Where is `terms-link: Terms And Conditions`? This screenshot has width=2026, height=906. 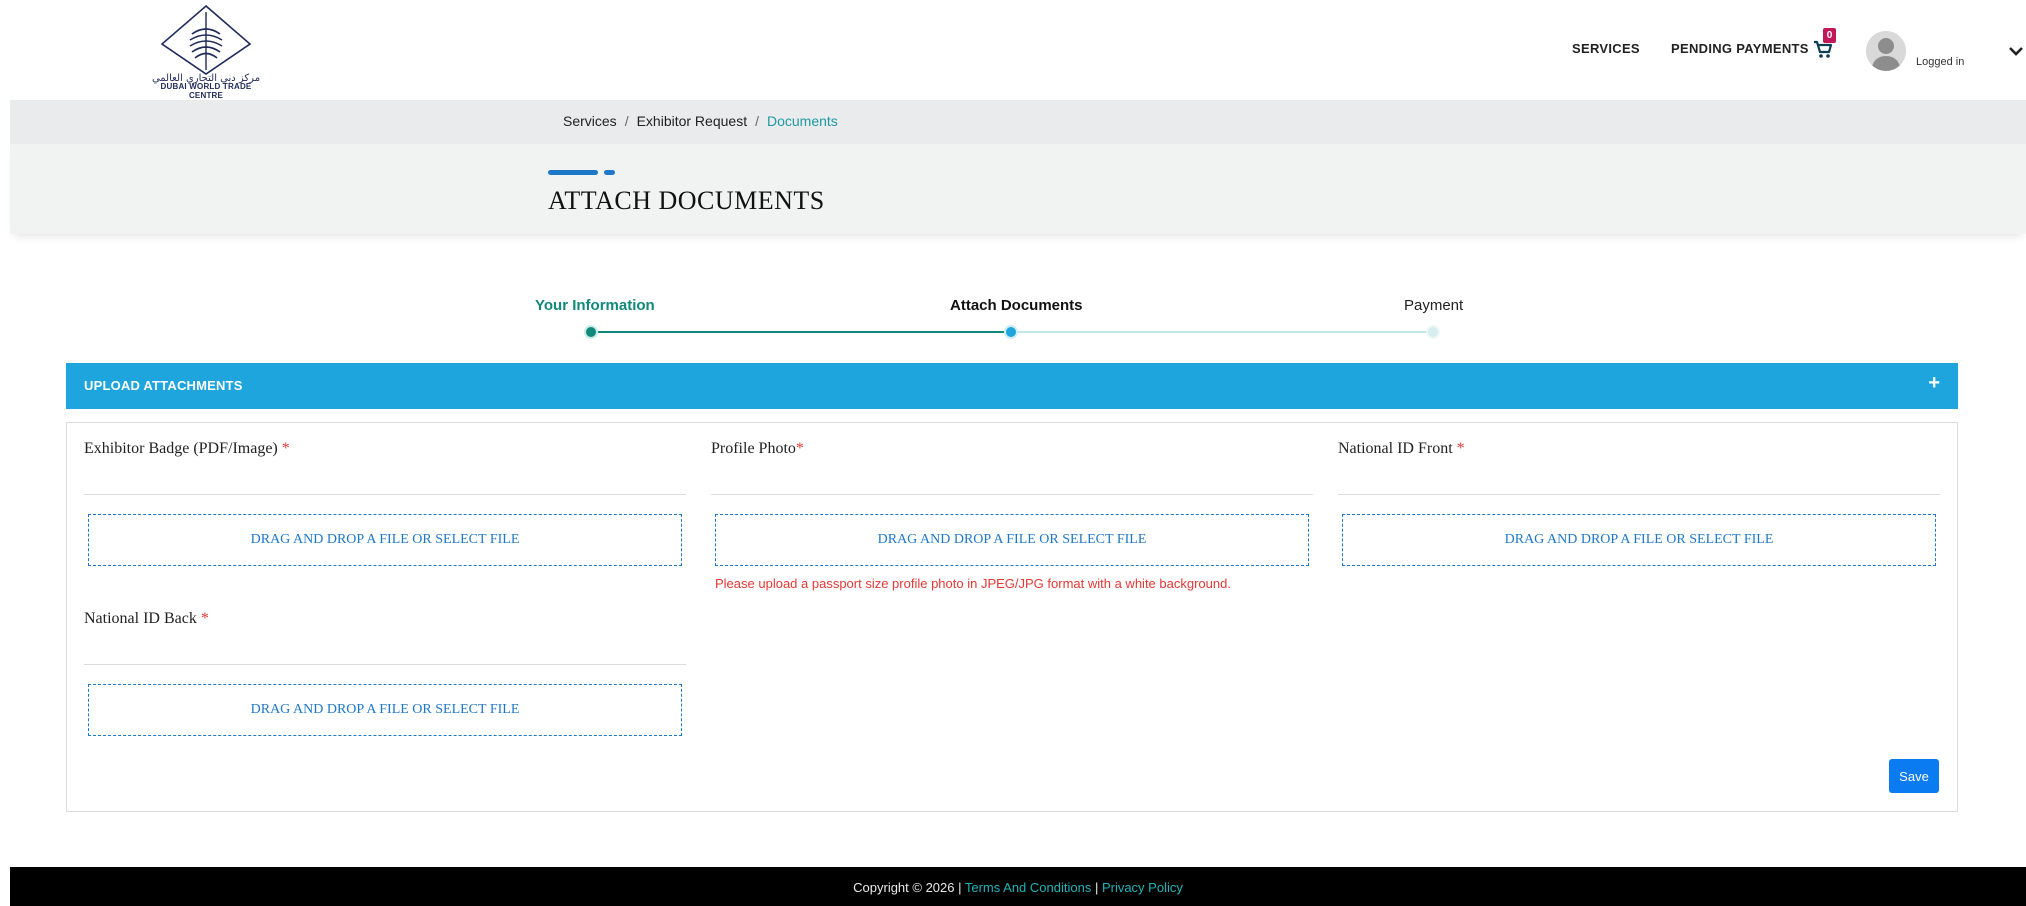 terms-link: Terms And Conditions is located at coordinates (1028, 887).